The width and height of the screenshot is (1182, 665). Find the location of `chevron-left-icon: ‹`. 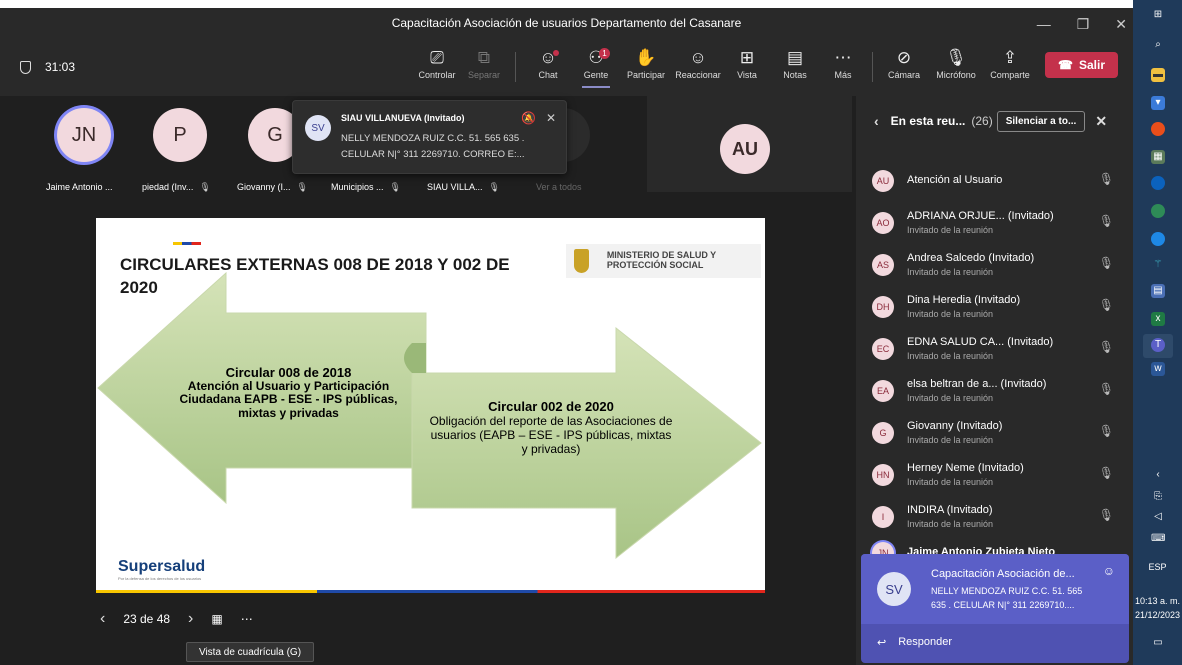

chevron-left-icon: ‹ is located at coordinates (1158, 475).